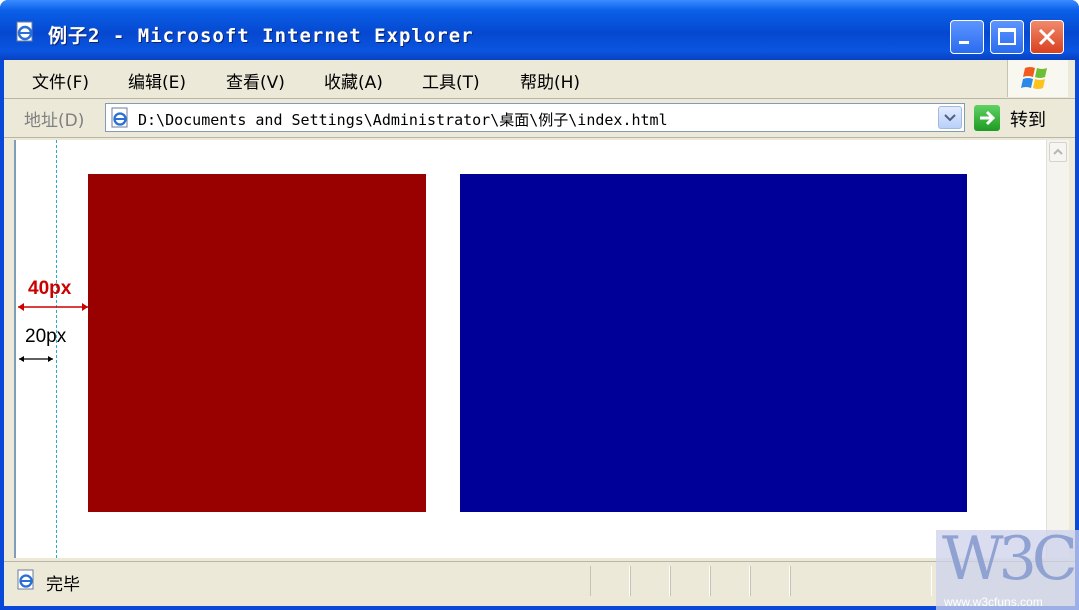  Describe the element at coordinates (539, 30) in the screenshot. I see `title-bar: 例子2 - Microsoft Internet Explorer` at that location.